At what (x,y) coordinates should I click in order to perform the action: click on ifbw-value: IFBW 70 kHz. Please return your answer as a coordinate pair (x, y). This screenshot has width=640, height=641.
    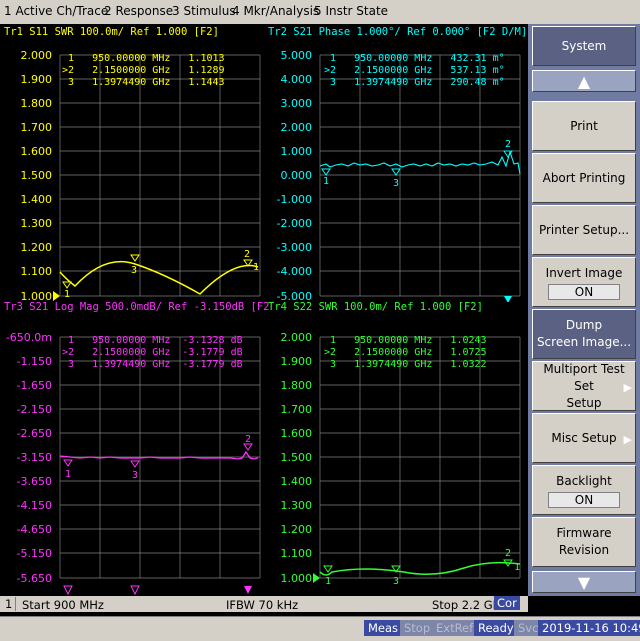
    Looking at the image, I should click on (262, 605).